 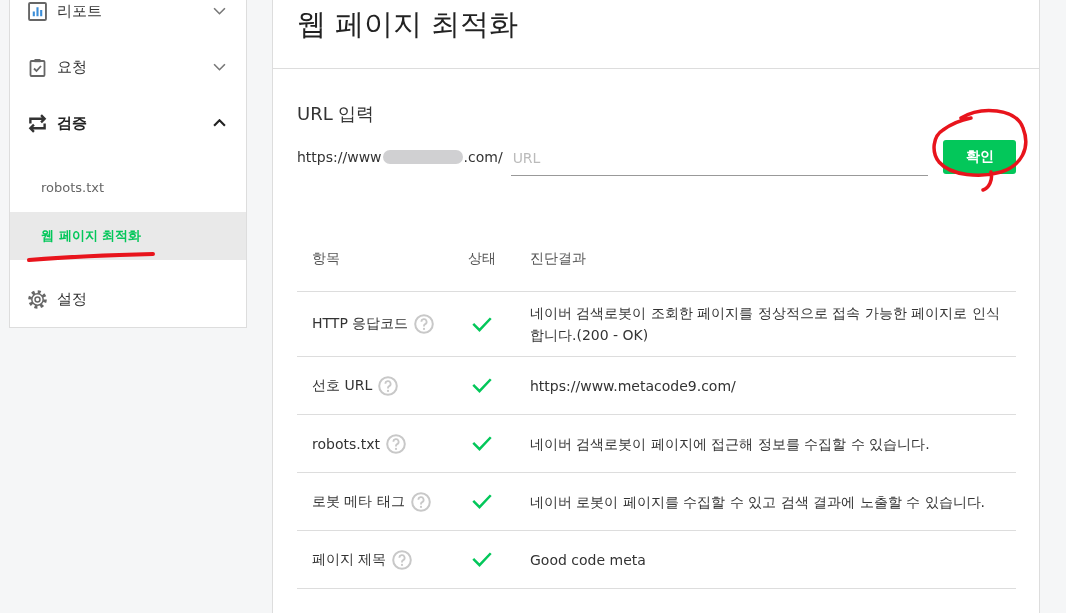 I want to click on result-text: 네이버 검색로봇이 조회한 페이지를 정상적으로 접속 가능한 페이지로 인식합니다.(200 - OK), so click(x=765, y=324).